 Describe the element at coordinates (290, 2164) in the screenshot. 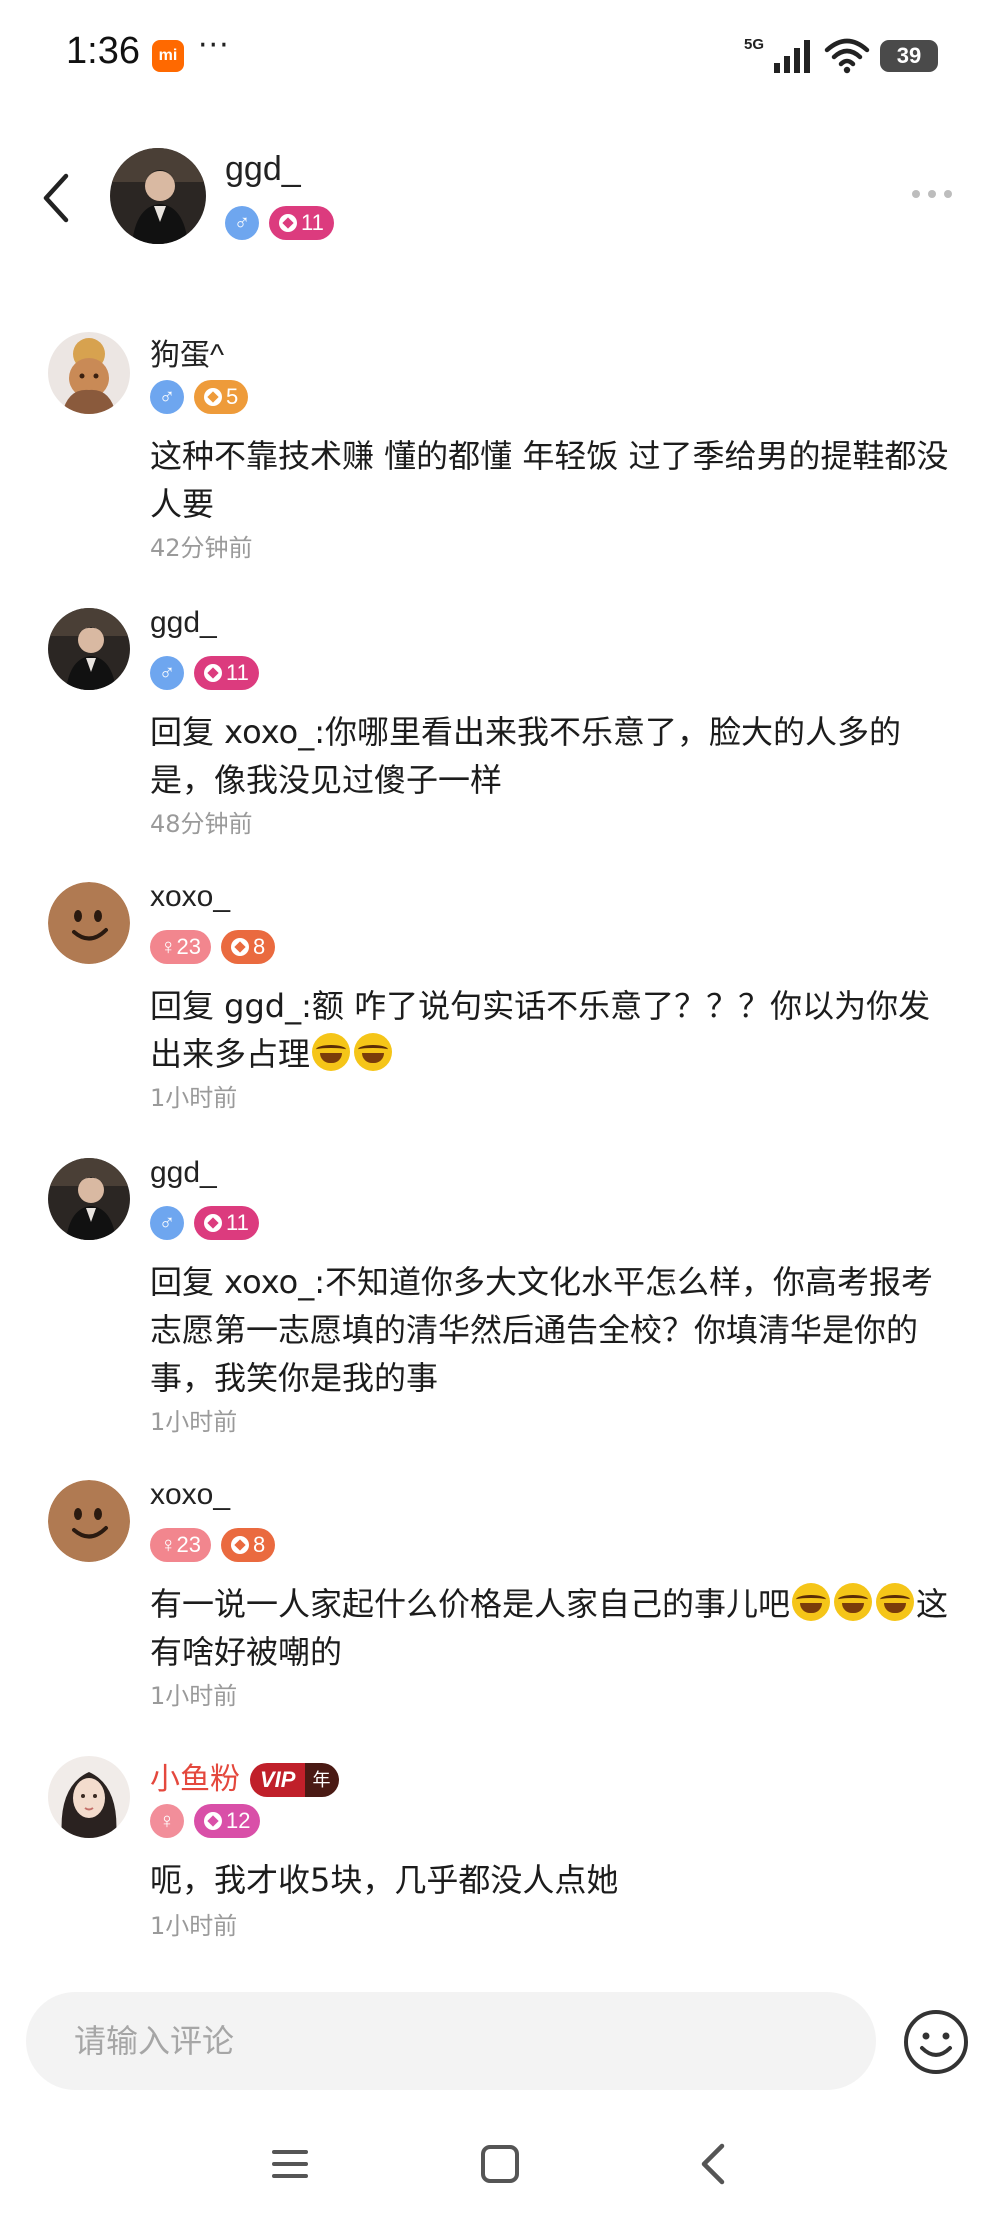

I see `menu-icon` at that location.